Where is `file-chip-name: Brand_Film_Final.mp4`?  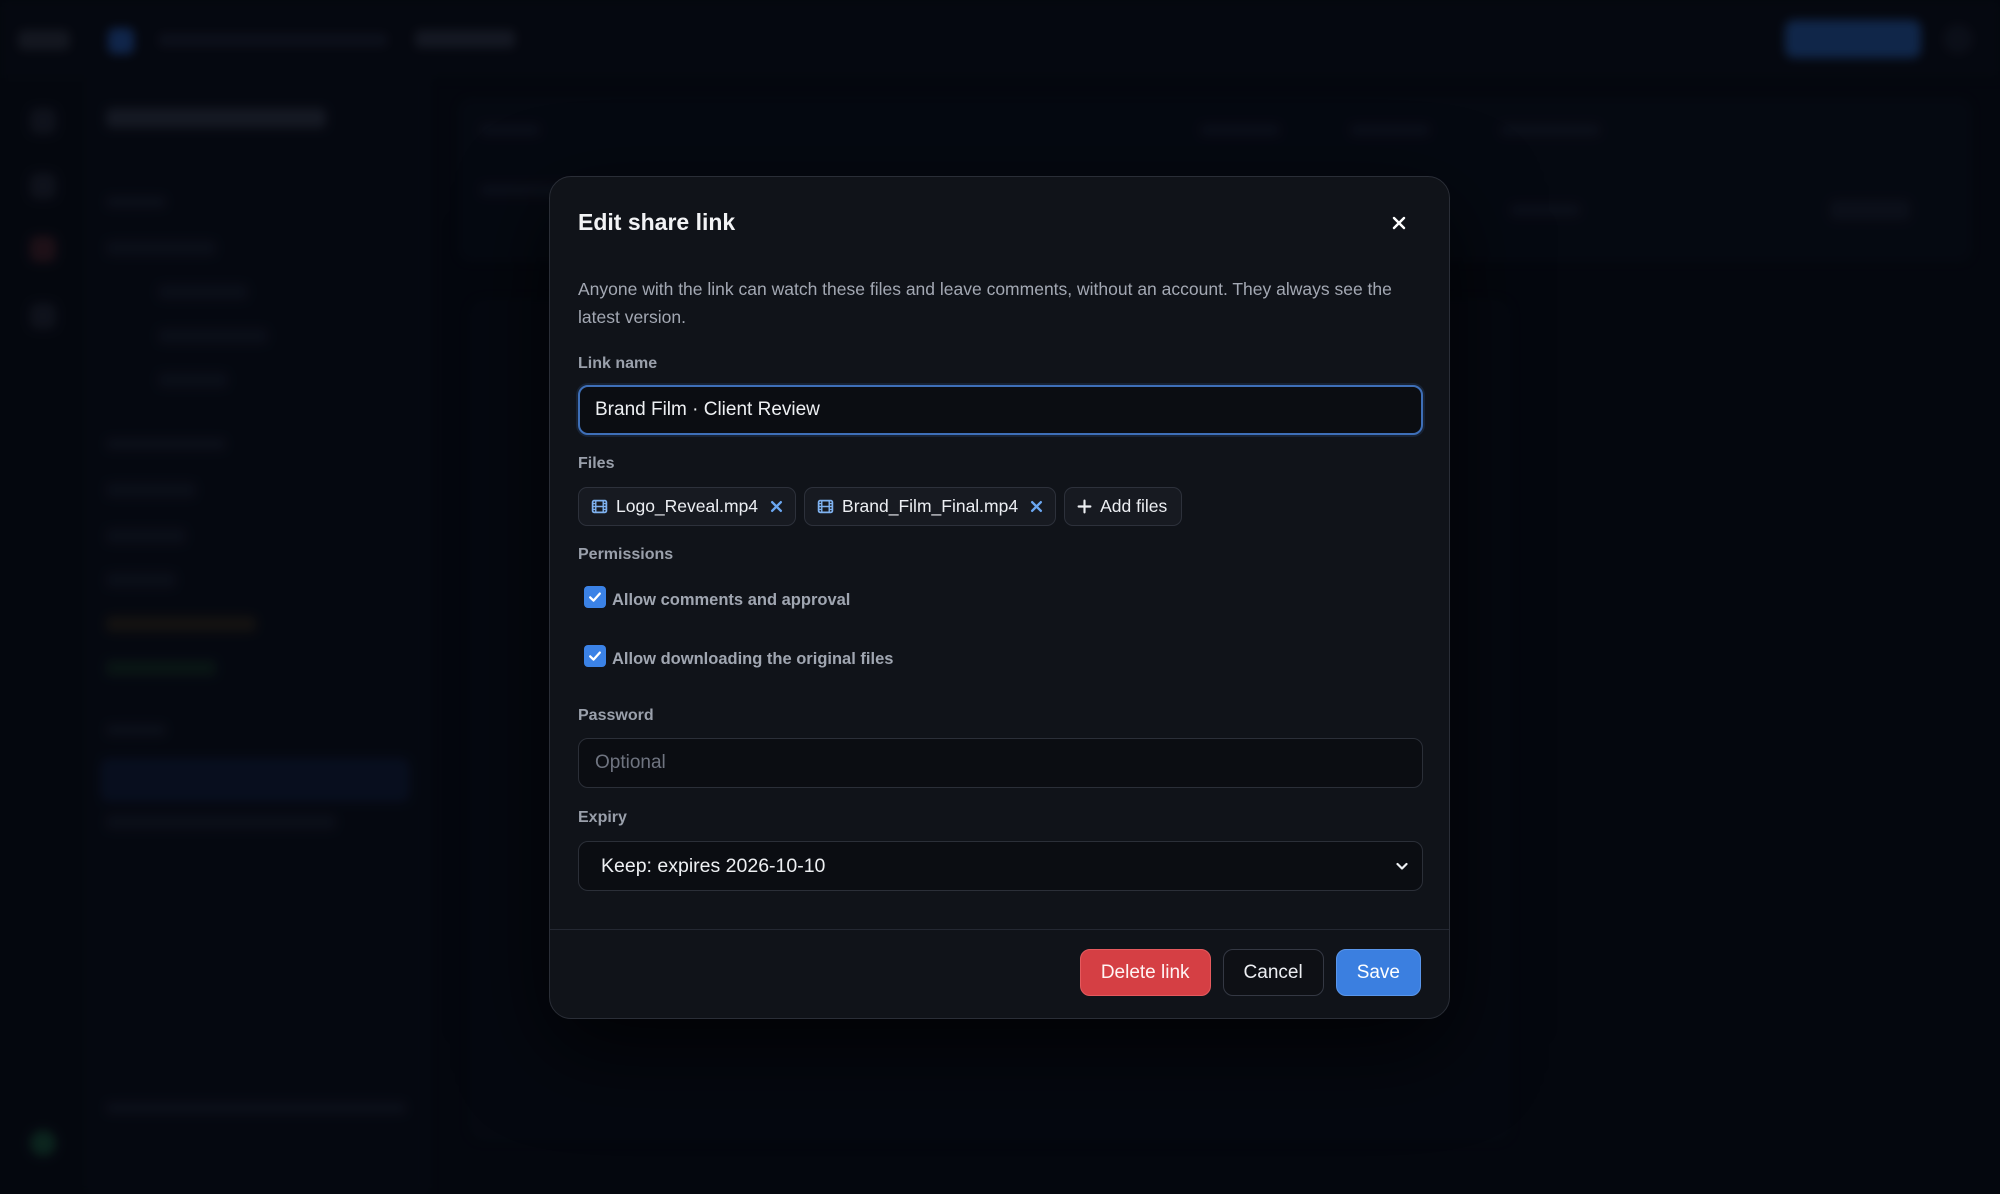 file-chip-name: Brand_Film_Final.mp4 is located at coordinates (930, 506).